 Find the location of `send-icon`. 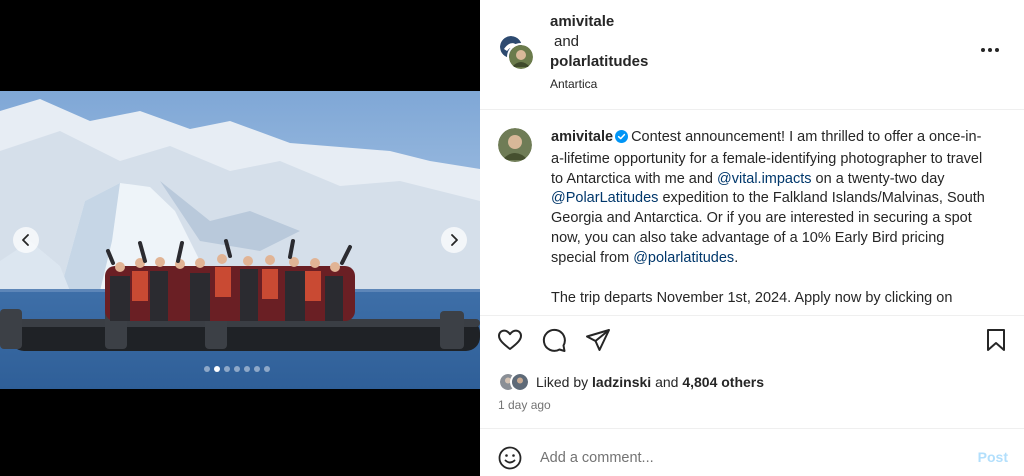

send-icon is located at coordinates (598, 340).